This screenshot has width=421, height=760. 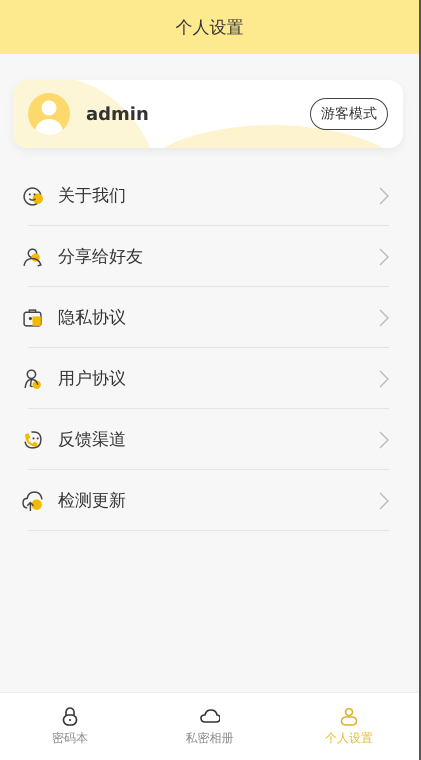 I want to click on username: admin, so click(x=118, y=114).